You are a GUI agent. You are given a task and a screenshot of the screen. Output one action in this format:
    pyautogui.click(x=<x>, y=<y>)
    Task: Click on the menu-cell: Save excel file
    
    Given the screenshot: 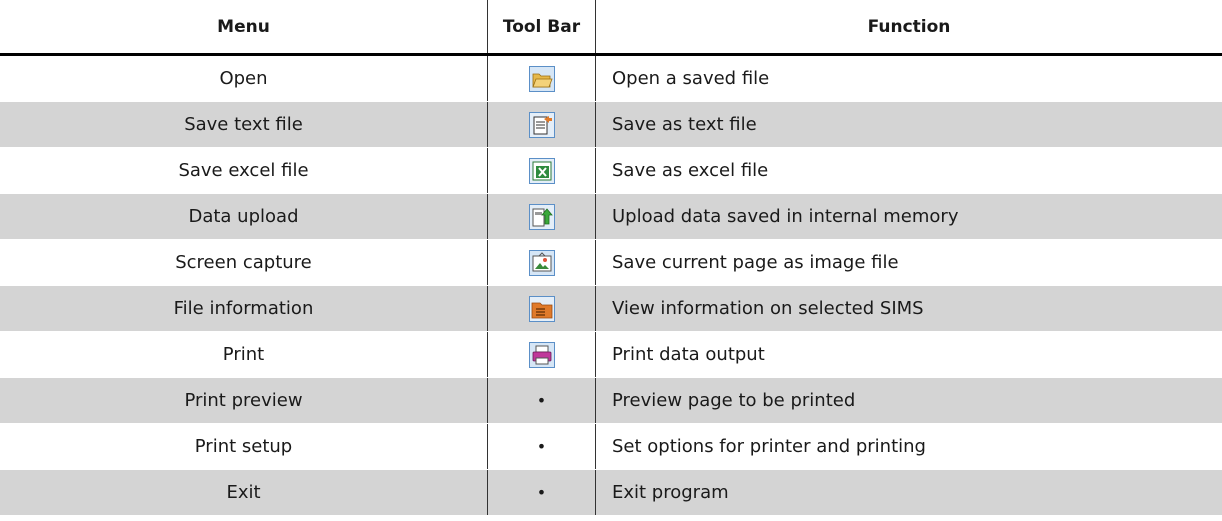 What is the action you would take?
    pyautogui.click(x=243, y=170)
    